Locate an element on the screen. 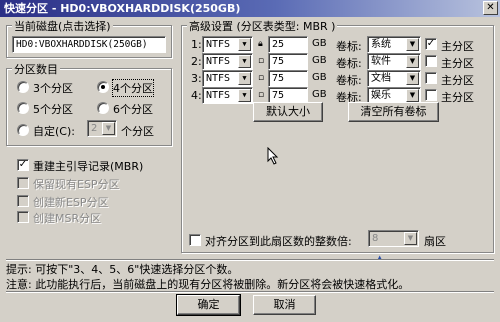 The image size is (500, 322). create-msr-checkbox is located at coordinates (23, 217).